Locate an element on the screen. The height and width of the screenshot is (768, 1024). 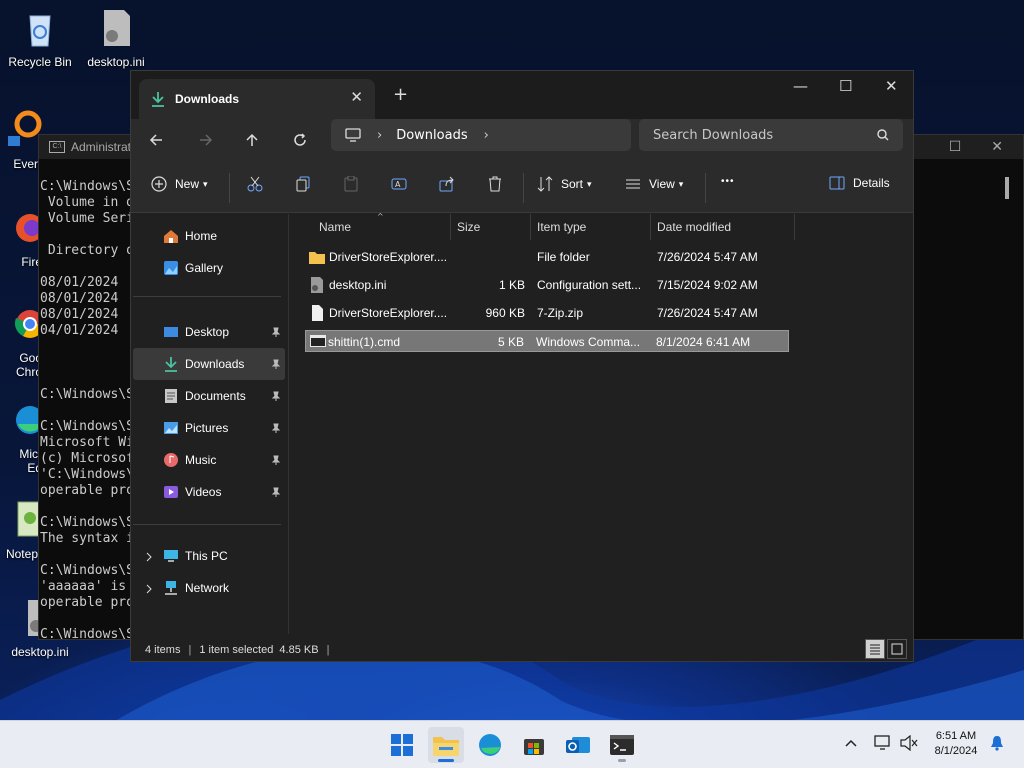
arrow-left-icon is located at coordinates (155, 140).